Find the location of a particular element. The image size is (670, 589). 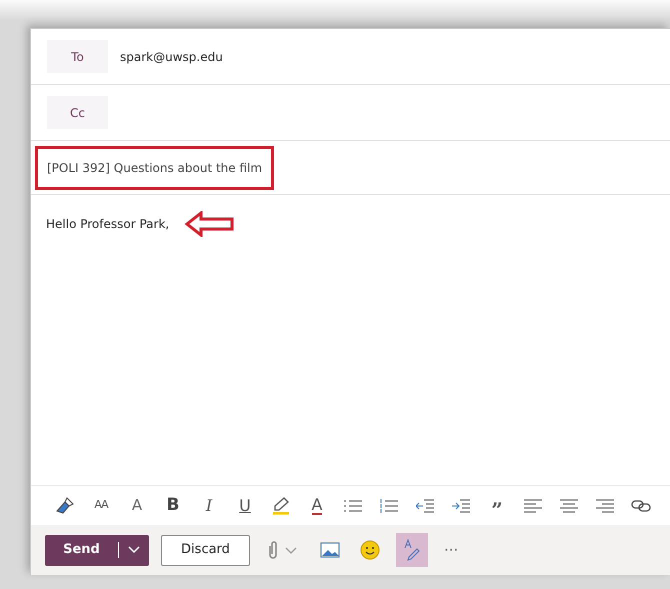

increase-indent-icon is located at coordinates (461, 505).